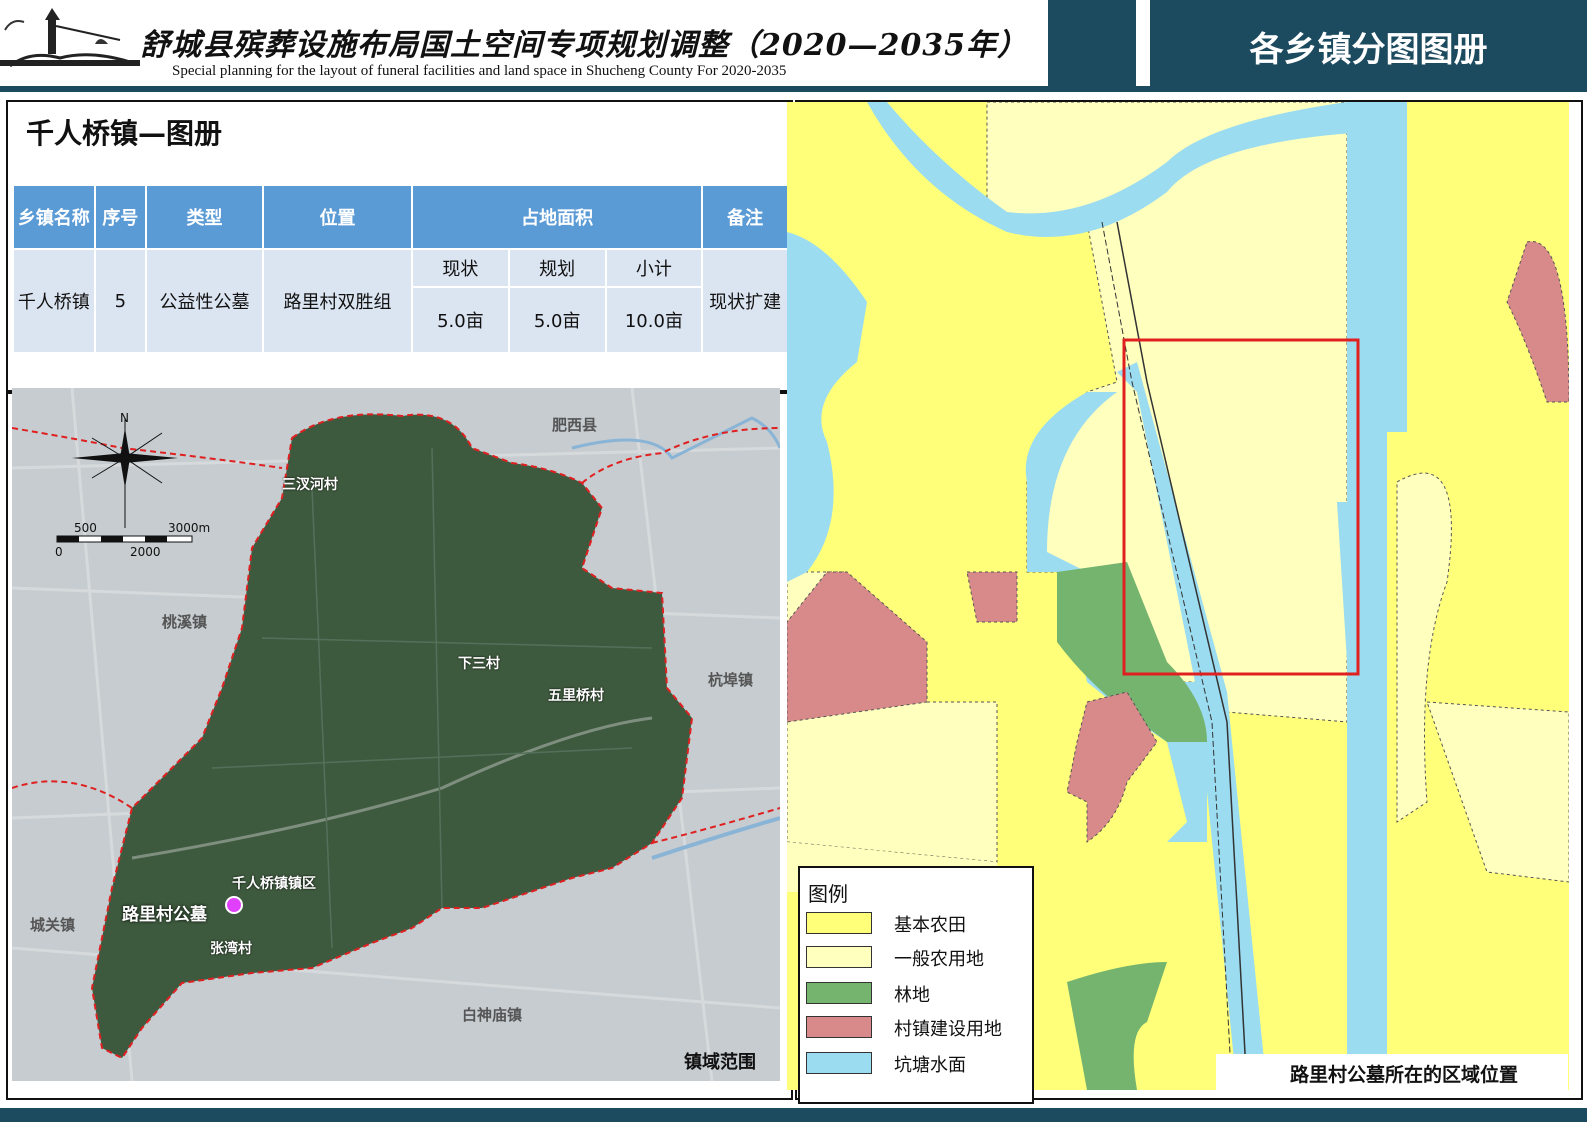  I want to click on fisherman-logo-icon, so click(70, 38).